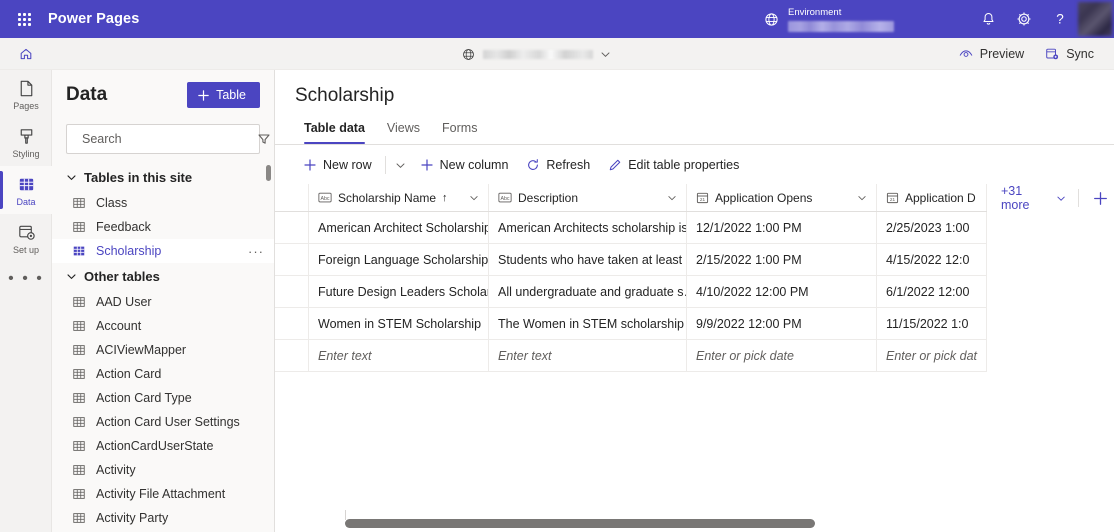  What do you see at coordinates (932, 291) in the screenshot?
I see `cell-application-due: 6/1/2022 12:00` at bounding box center [932, 291].